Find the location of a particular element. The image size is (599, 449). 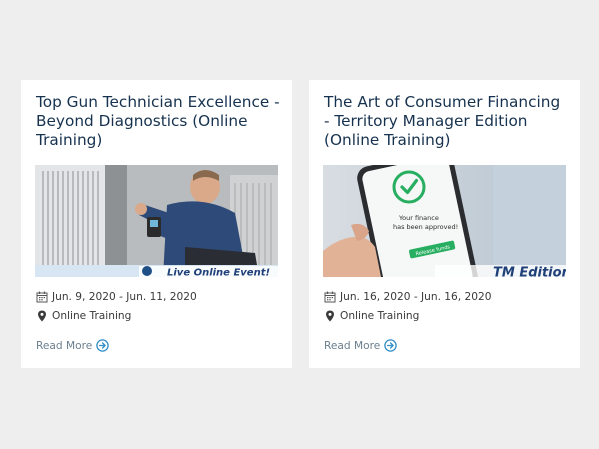

event-date-text: Jun. 9, 2020 - Jun. 11, 2020 is located at coordinates (124, 297).